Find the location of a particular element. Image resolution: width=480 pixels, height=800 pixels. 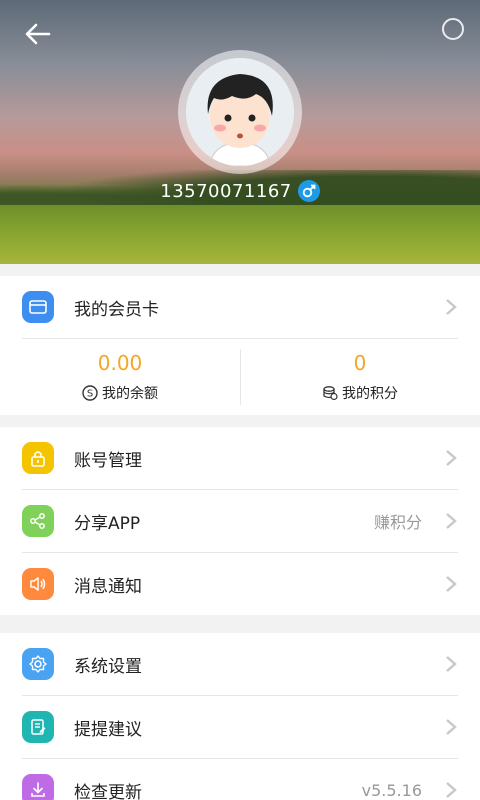

credit-card-icon is located at coordinates (38, 307).